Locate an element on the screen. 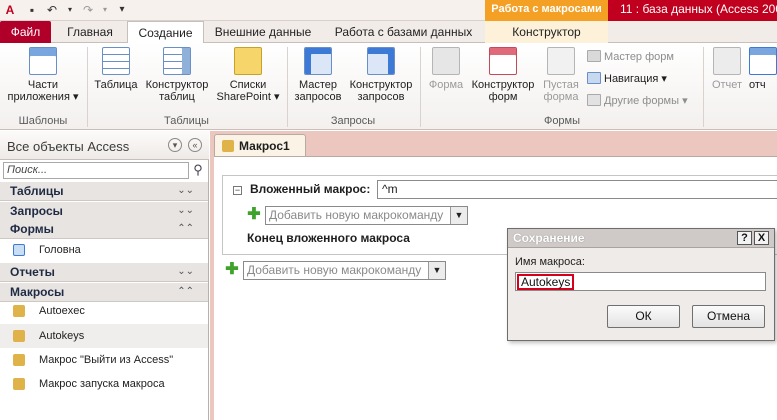 This screenshot has height=420, width=777. report-label: Отчет is located at coordinates (727, 85).